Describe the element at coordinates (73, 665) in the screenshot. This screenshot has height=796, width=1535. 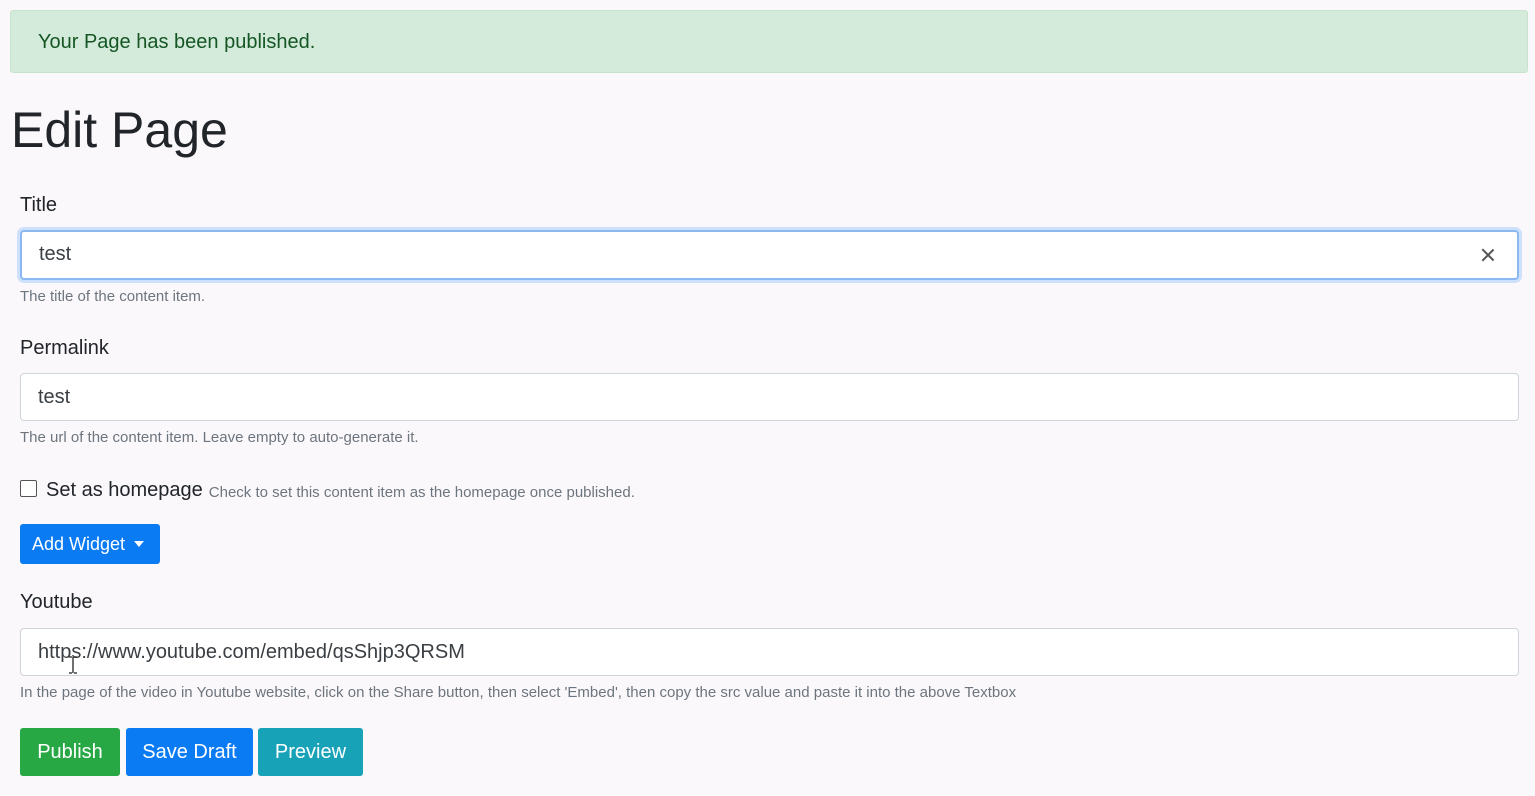
I see `text-cursor-icon` at that location.